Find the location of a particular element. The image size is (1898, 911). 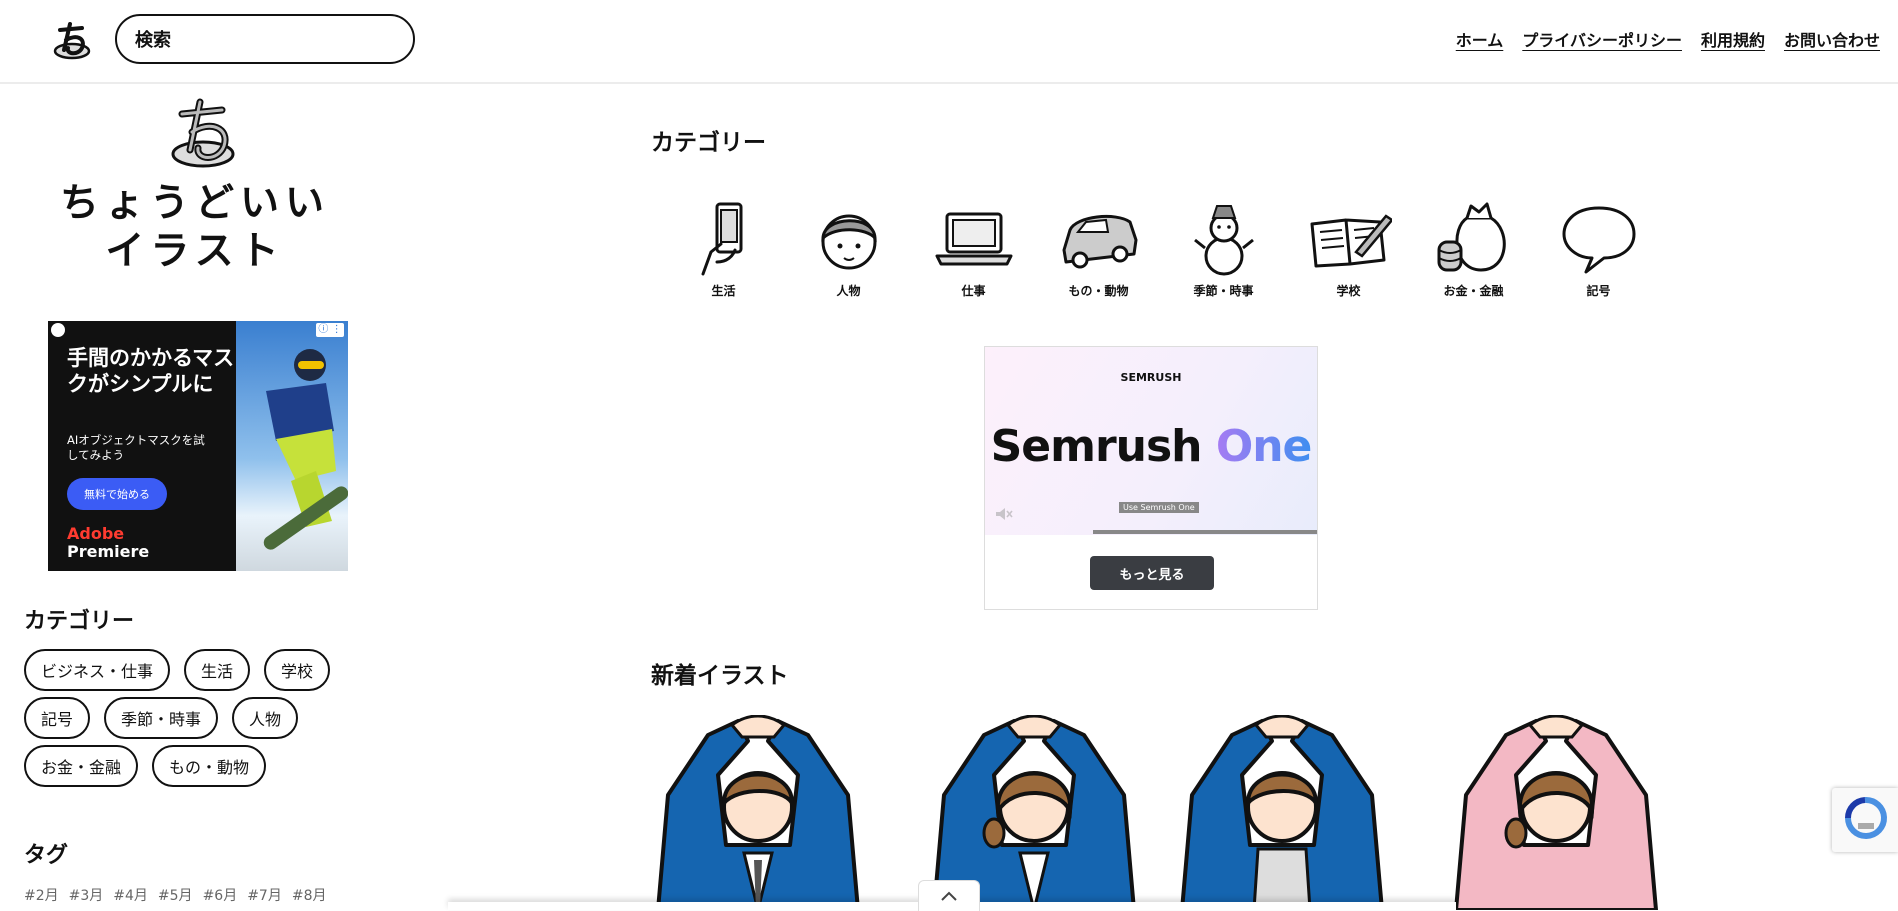

category-person: 人物 is located at coordinates (848, 249).